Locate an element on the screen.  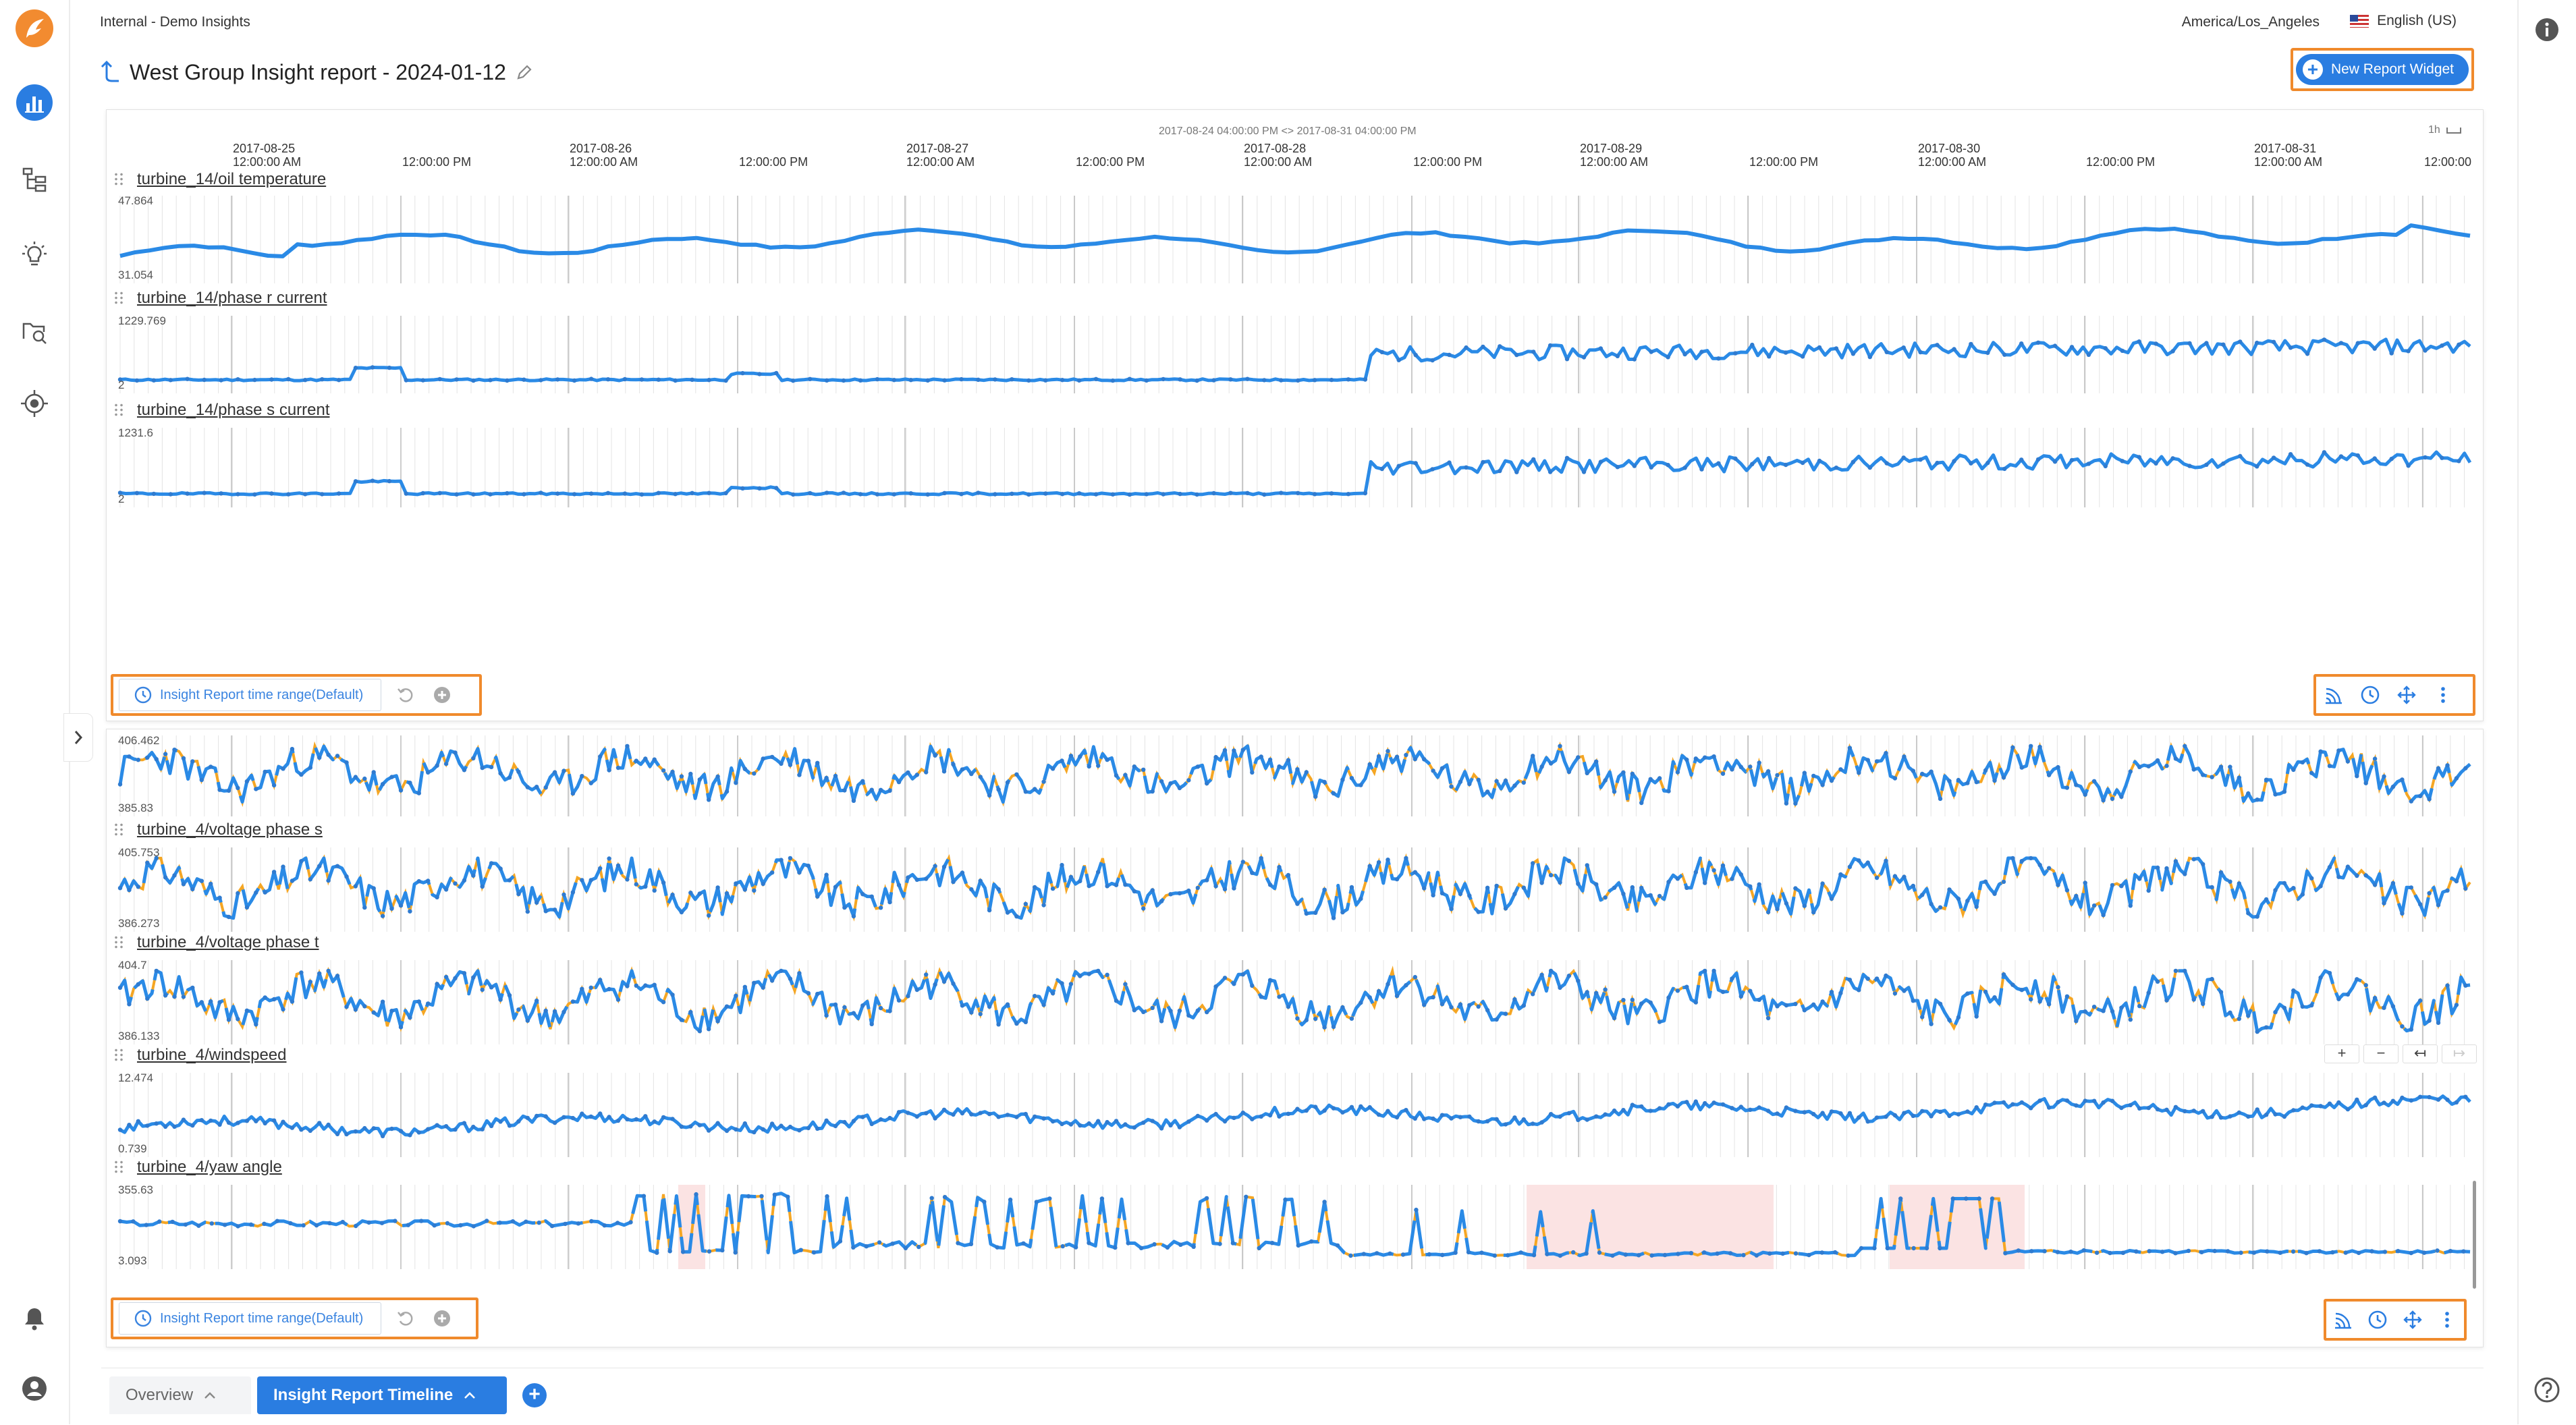
tab-overview: Overview is located at coordinates (180, 1395).